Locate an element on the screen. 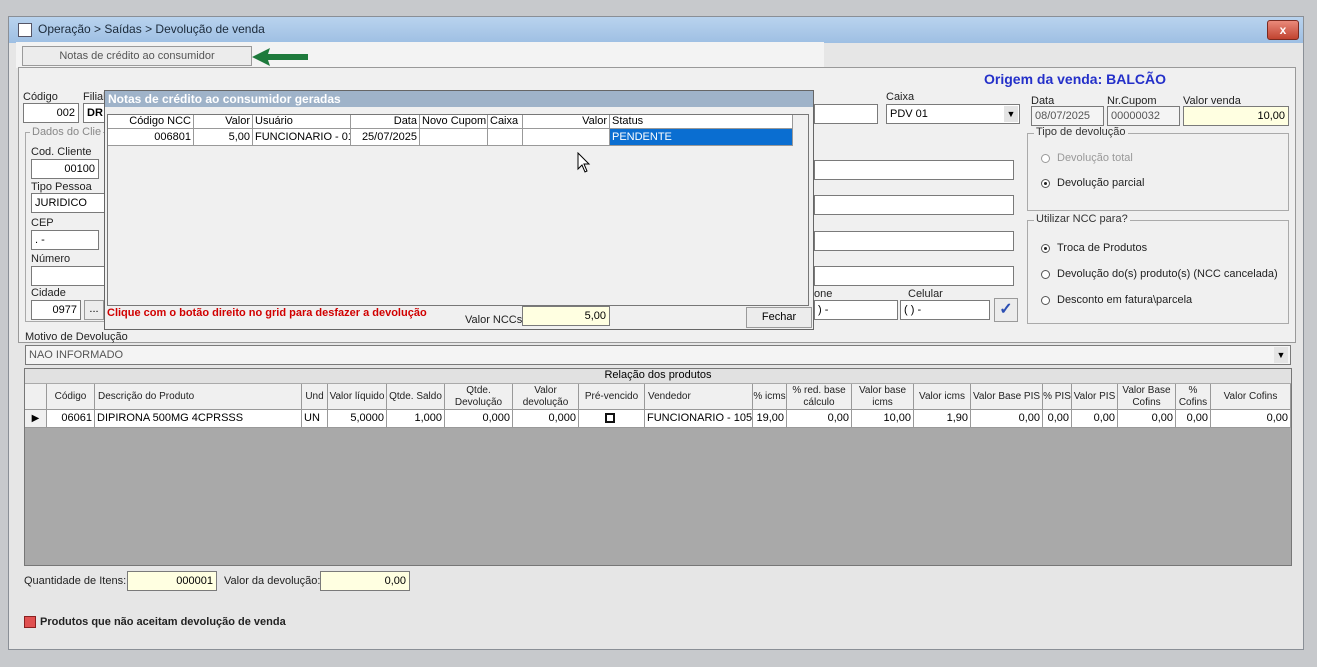 This screenshot has width=1317, height=667. col-header: Descrição do Produto is located at coordinates (198, 397).